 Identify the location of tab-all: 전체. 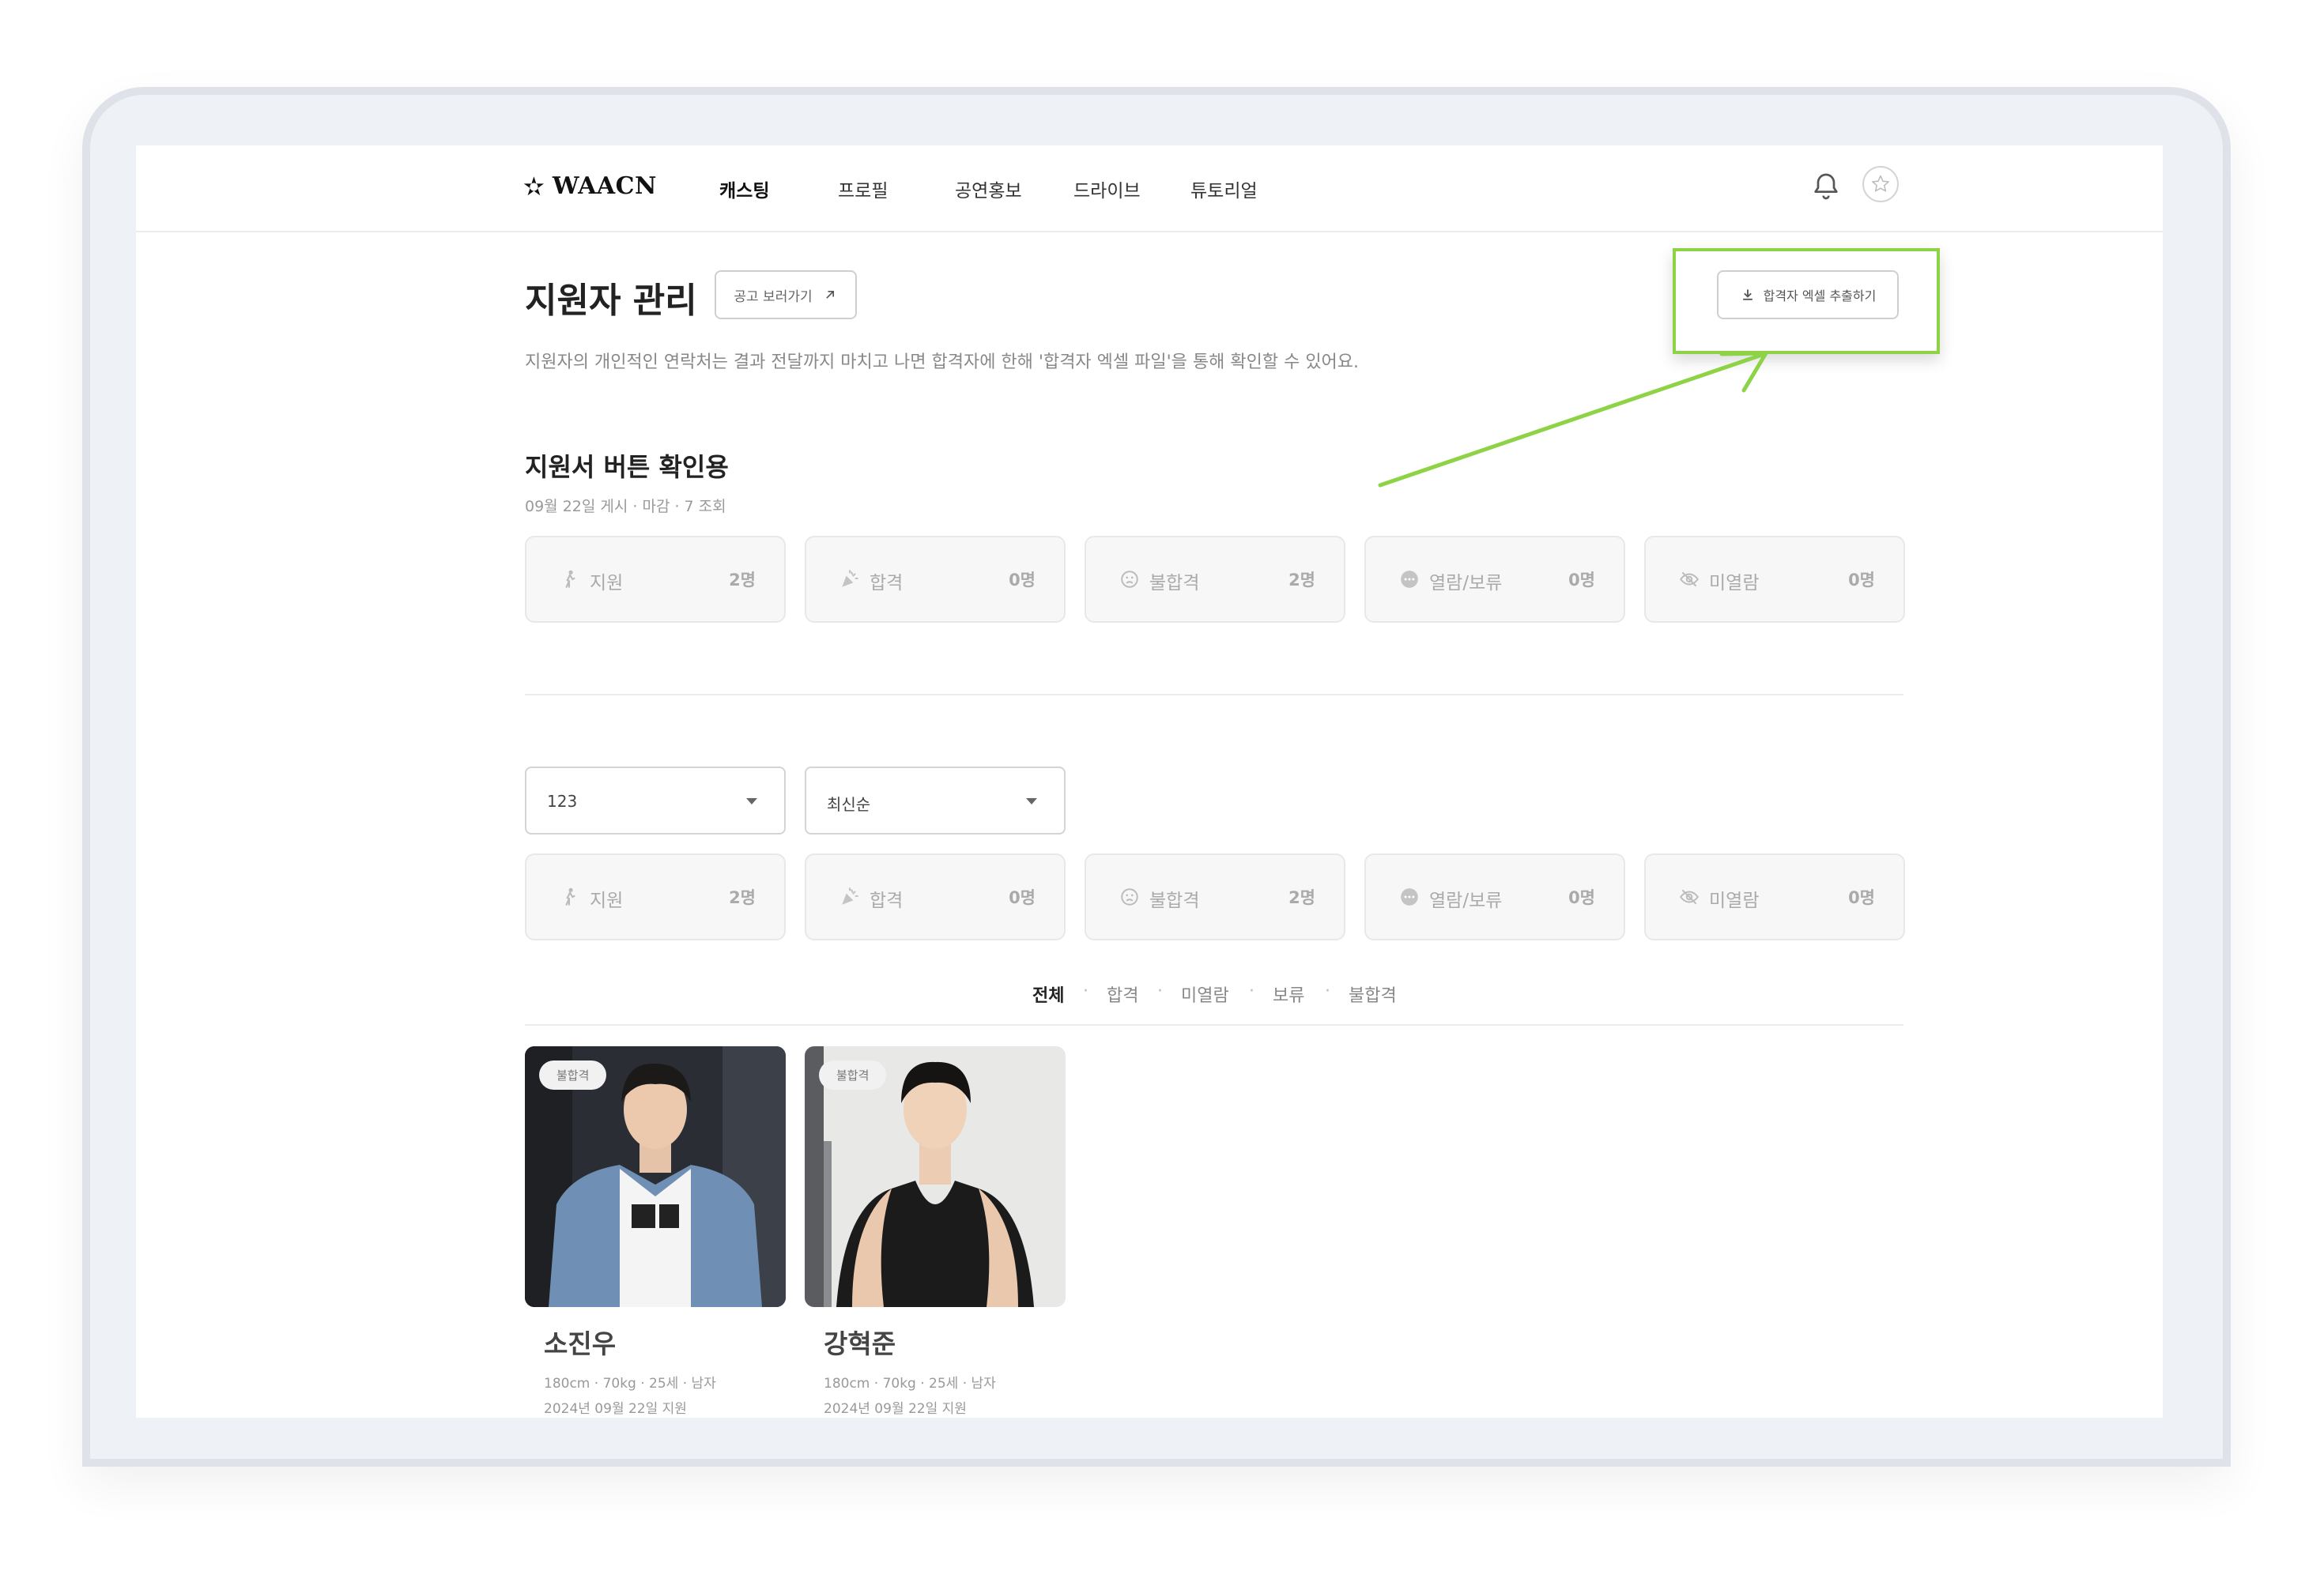
(1048, 994).